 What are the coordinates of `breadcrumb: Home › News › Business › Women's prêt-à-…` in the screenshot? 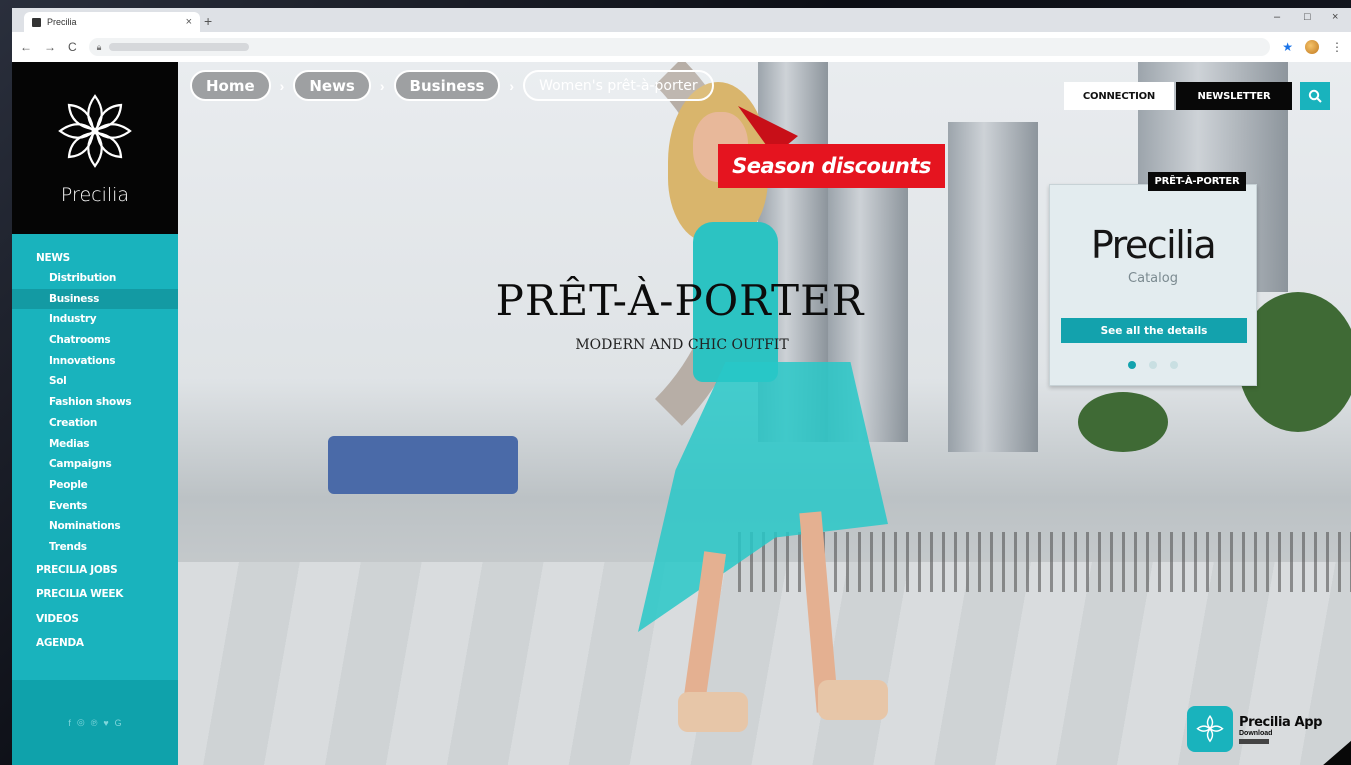 It's located at (452, 85).